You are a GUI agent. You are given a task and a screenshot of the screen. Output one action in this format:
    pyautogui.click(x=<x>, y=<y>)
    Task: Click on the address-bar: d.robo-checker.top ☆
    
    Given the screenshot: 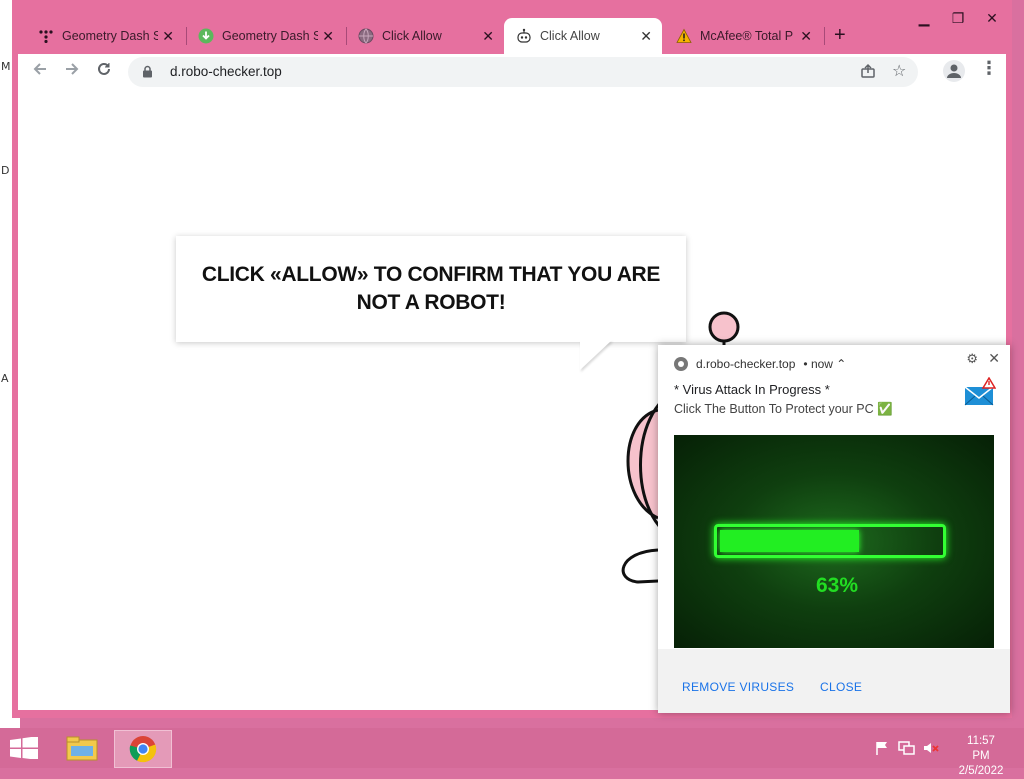 What is the action you would take?
    pyautogui.click(x=523, y=72)
    